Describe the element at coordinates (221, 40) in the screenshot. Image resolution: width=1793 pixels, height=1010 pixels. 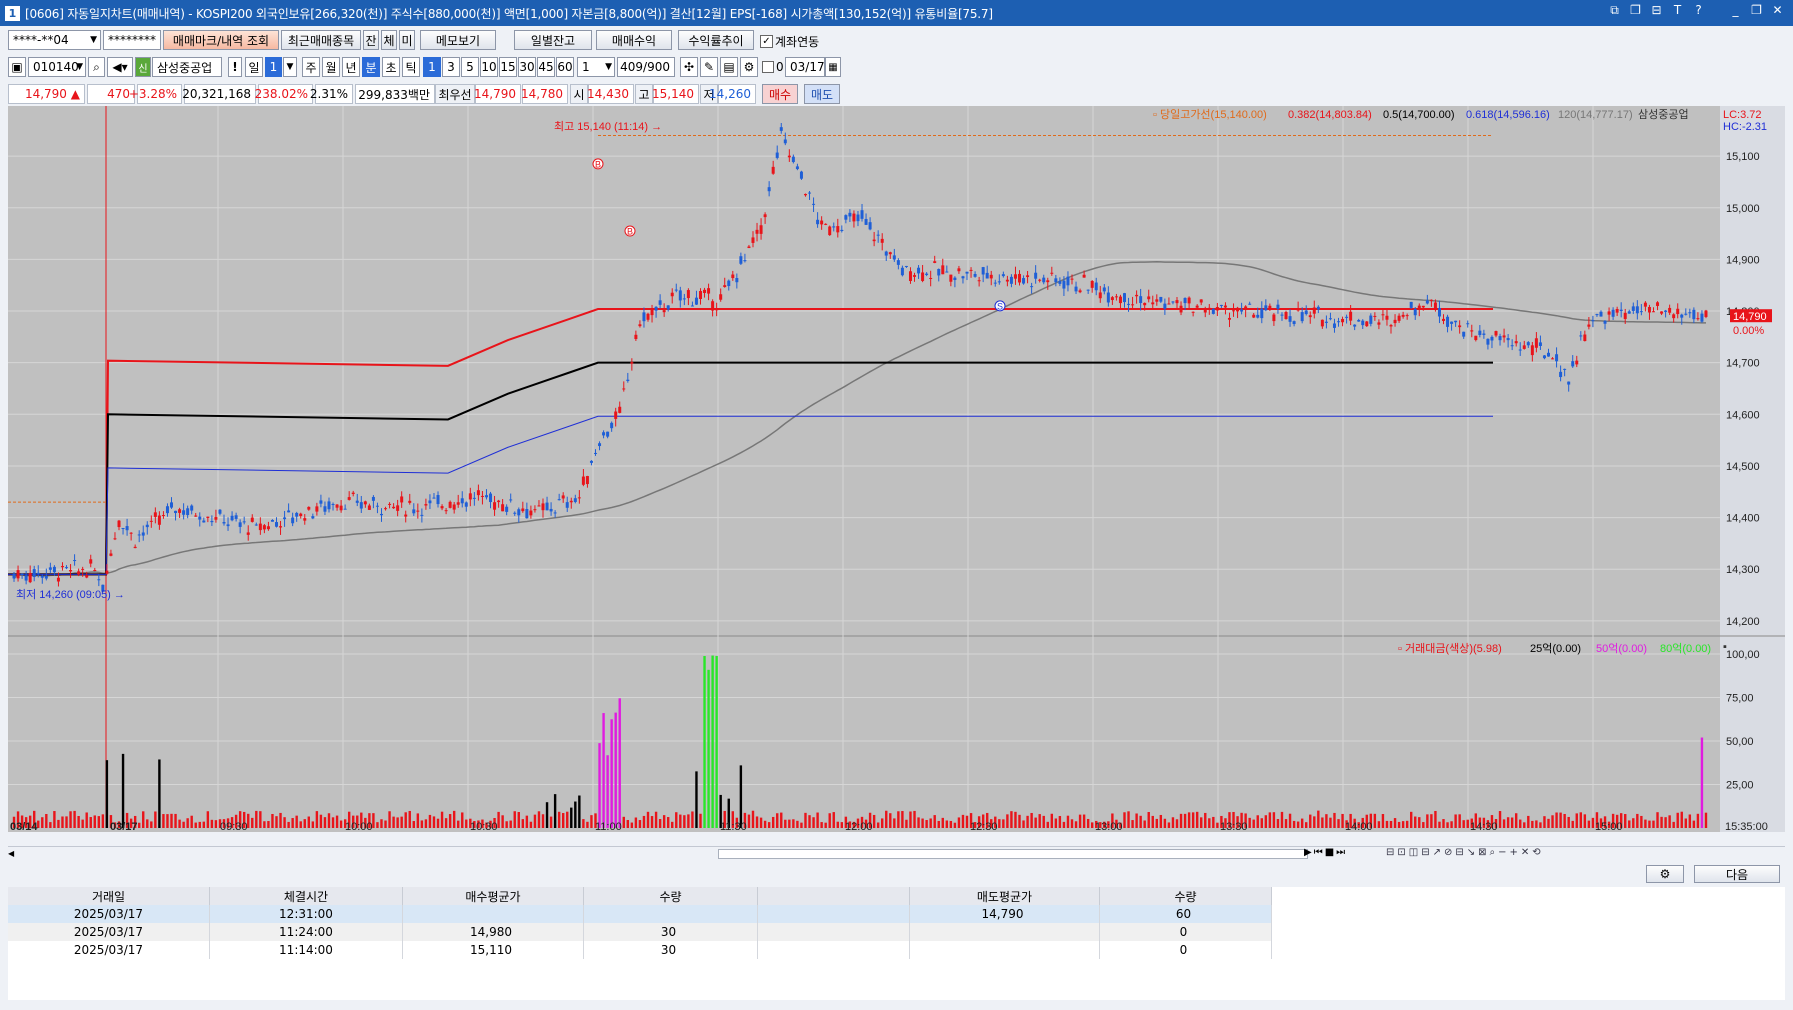
I see `trade-mark-button: 매매마크/내역 조회` at that location.